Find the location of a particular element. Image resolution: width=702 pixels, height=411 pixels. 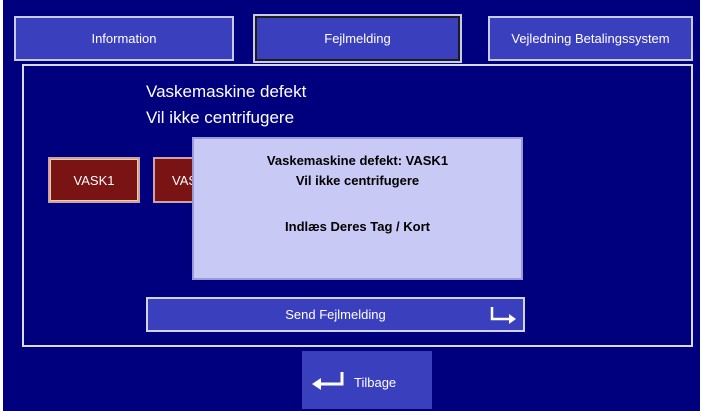

tab-label: Vejledning Betalingssystem is located at coordinates (590, 38).